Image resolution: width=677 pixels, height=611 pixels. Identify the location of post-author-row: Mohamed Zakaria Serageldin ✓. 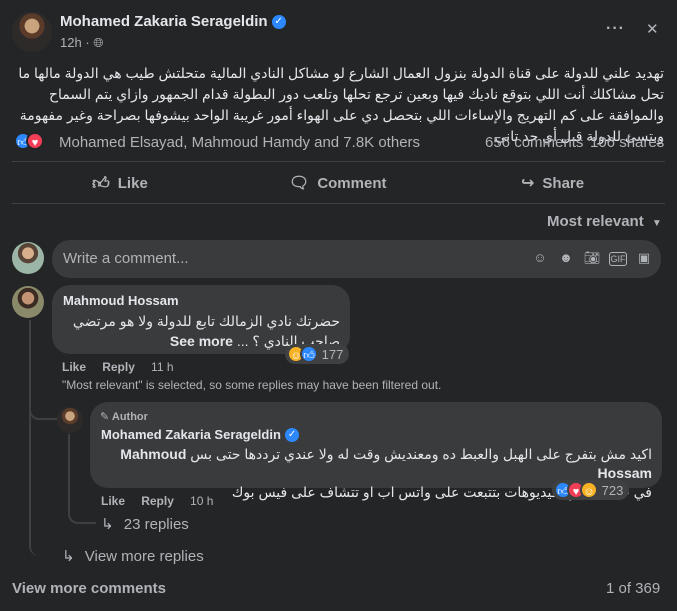
(173, 21).